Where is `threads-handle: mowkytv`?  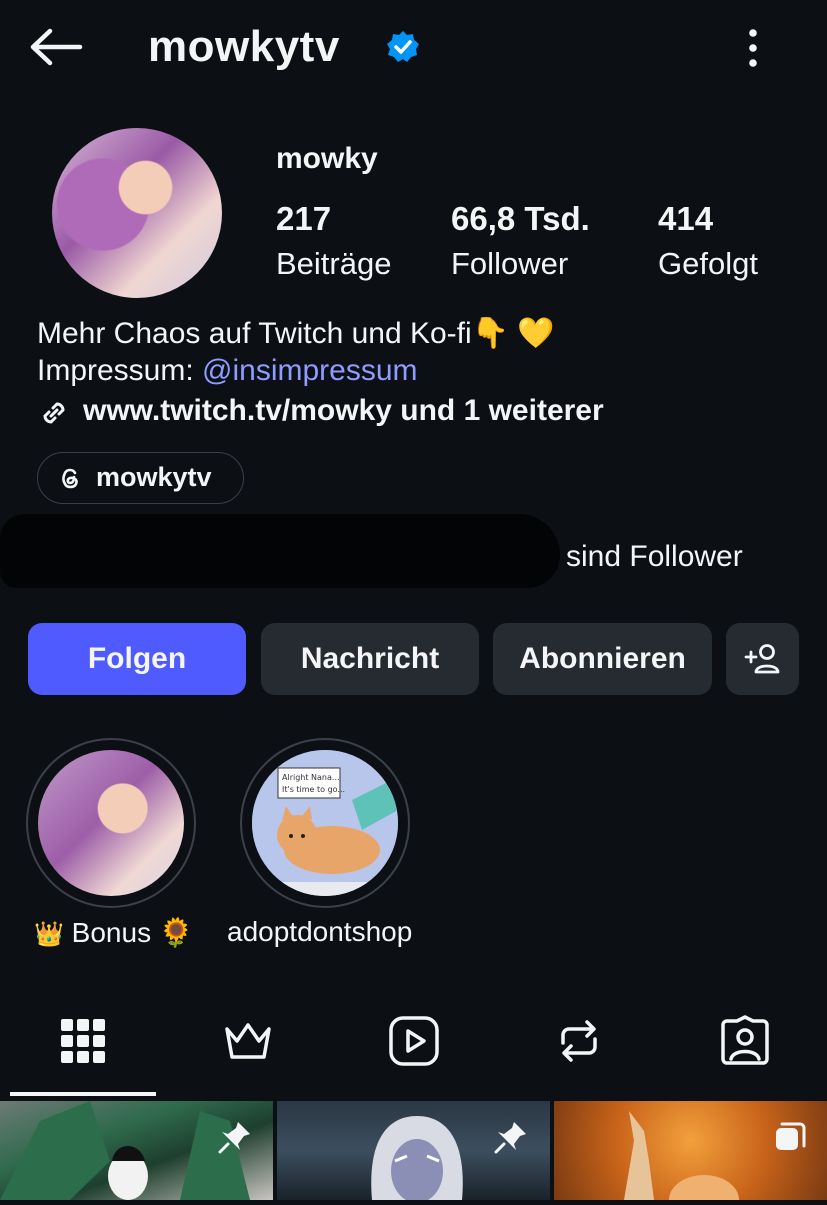
threads-handle: mowkytv is located at coordinates (154, 477).